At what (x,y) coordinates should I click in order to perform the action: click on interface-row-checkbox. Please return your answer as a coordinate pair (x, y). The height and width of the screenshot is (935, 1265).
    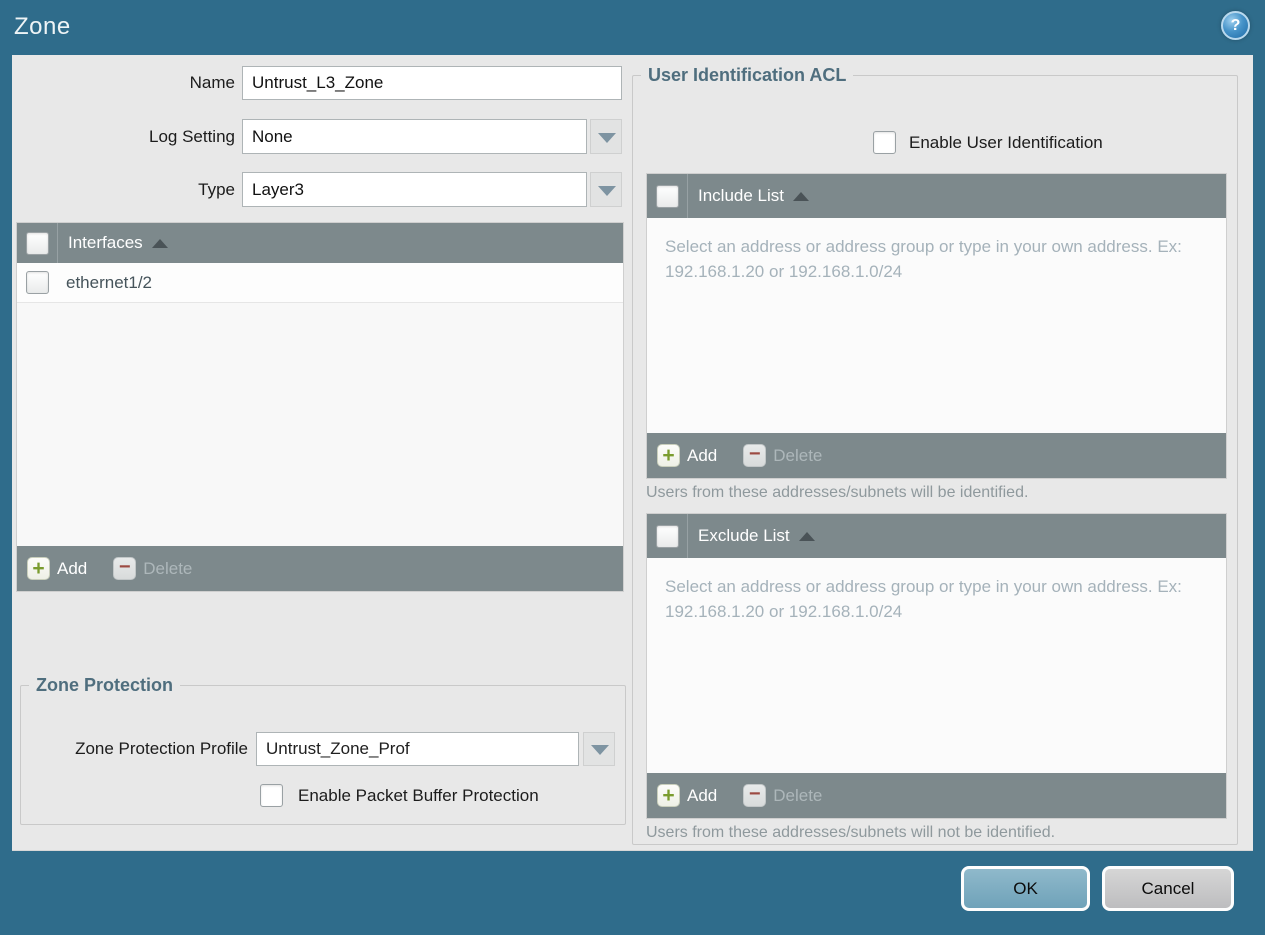
    Looking at the image, I should click on (37, 282).